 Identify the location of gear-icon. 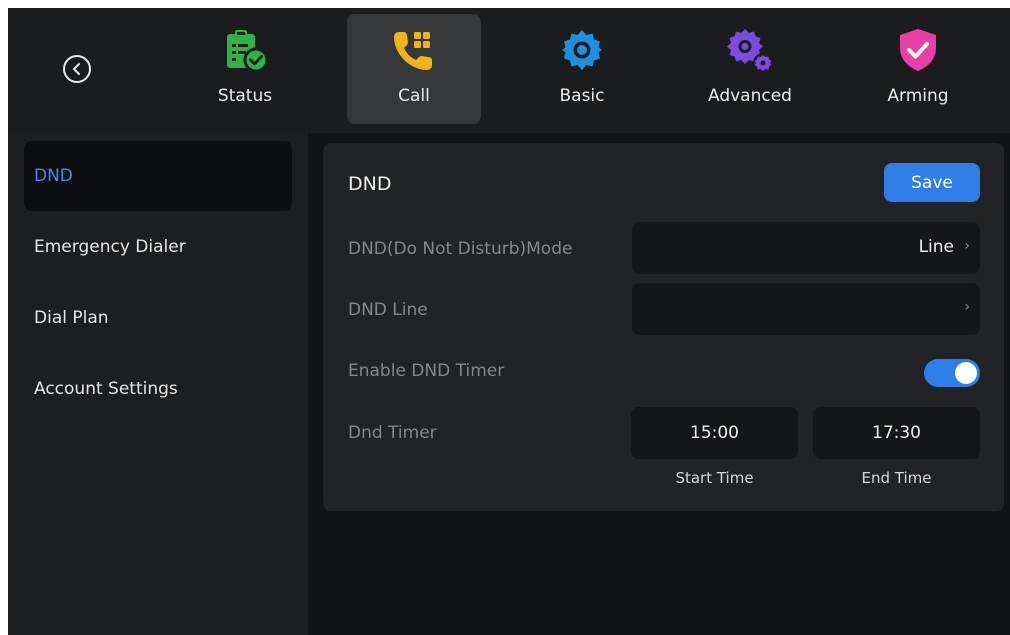
(582, 50).